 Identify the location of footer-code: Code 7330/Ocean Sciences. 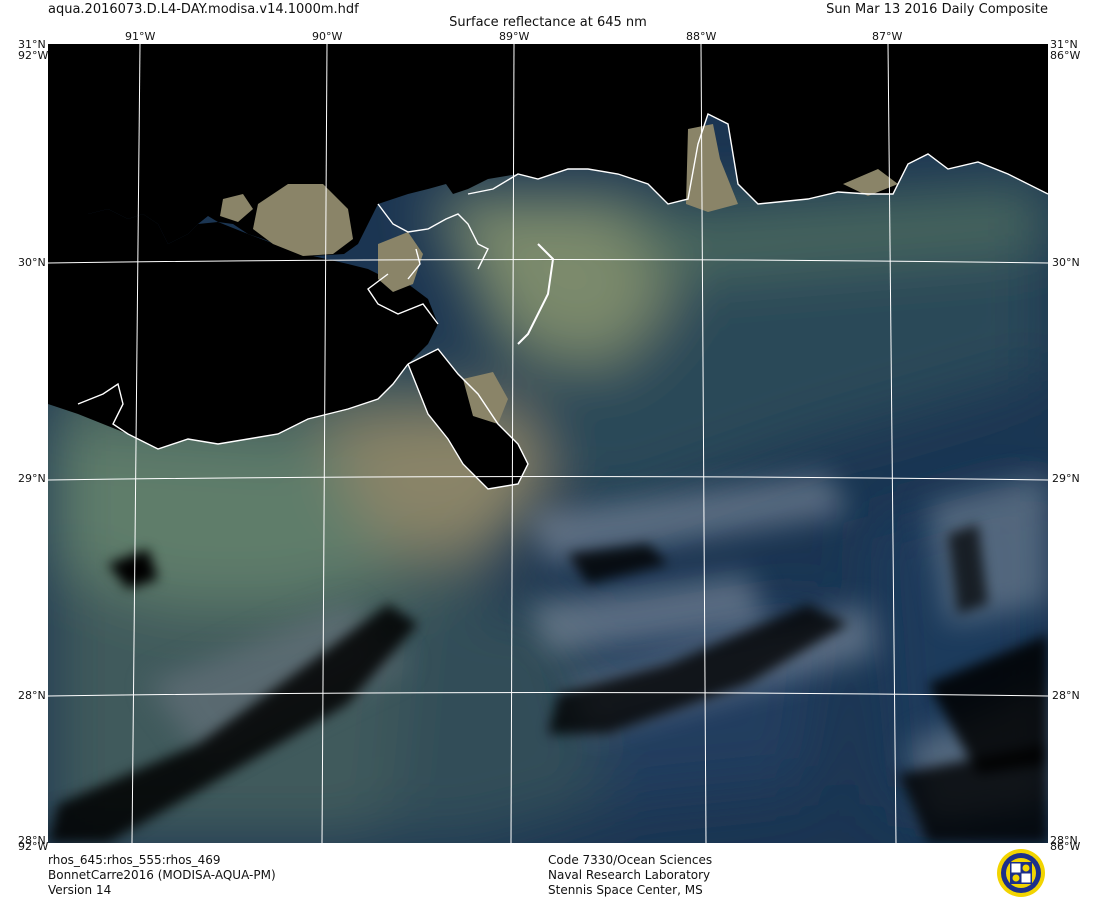
(630, 860).